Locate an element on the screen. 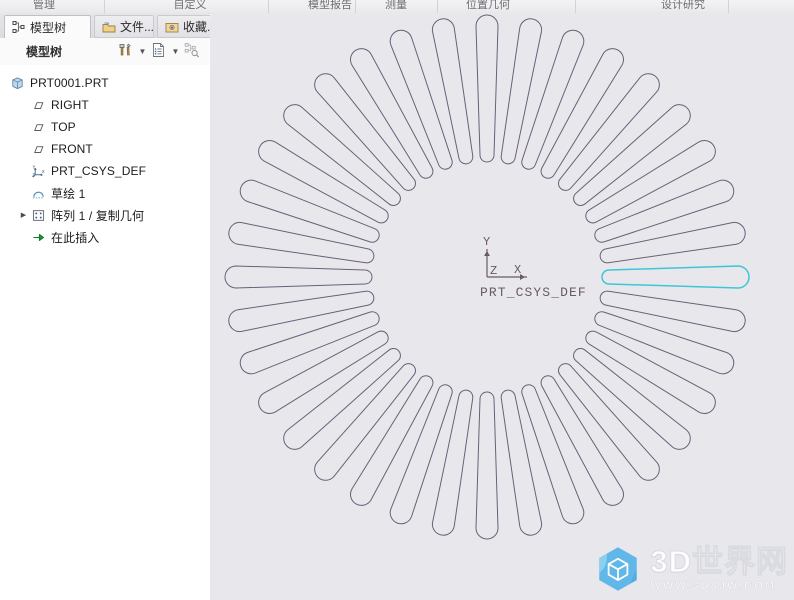 Image resolution: width=794 pixels, height=600 pixels. tree-columns-button is located at coordinates (159, 52).